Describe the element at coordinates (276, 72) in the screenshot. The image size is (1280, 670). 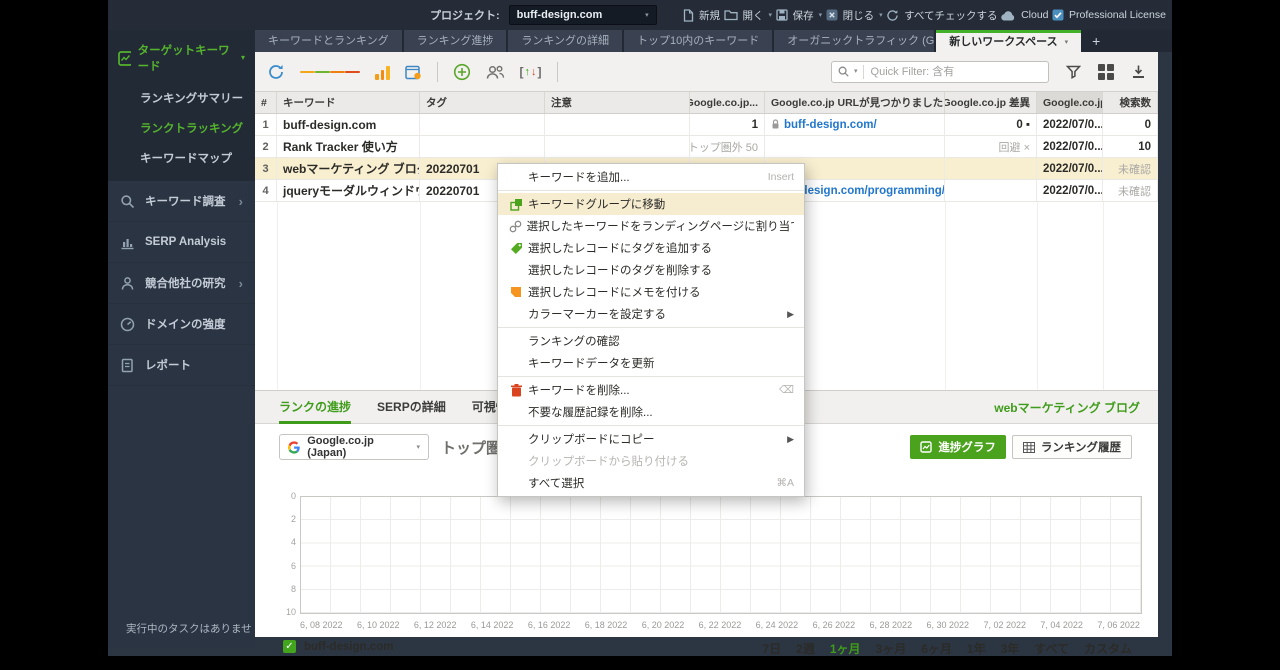
I see `refresh-rankings-icon` at that location.